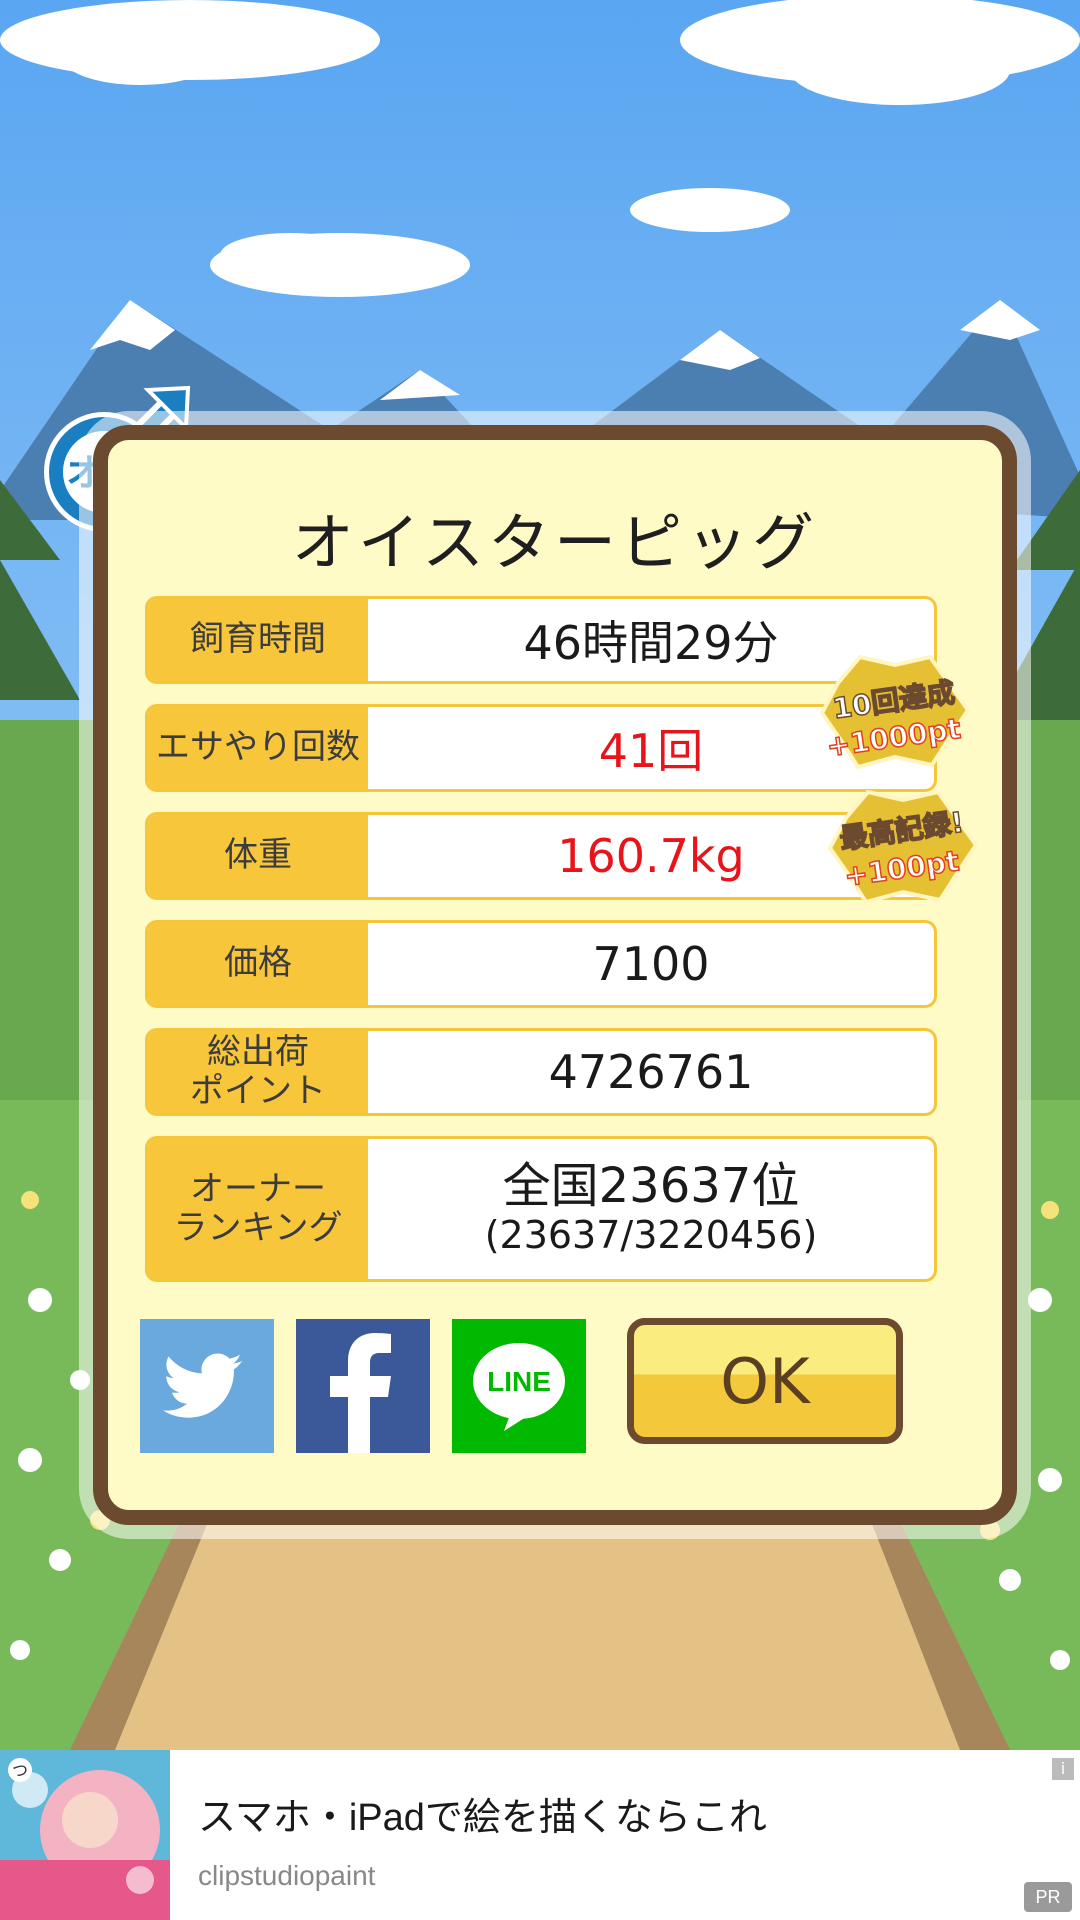 This screenshot has width=1080, height=1920. I want to click on stat-label: 体重, so click(258, 856).